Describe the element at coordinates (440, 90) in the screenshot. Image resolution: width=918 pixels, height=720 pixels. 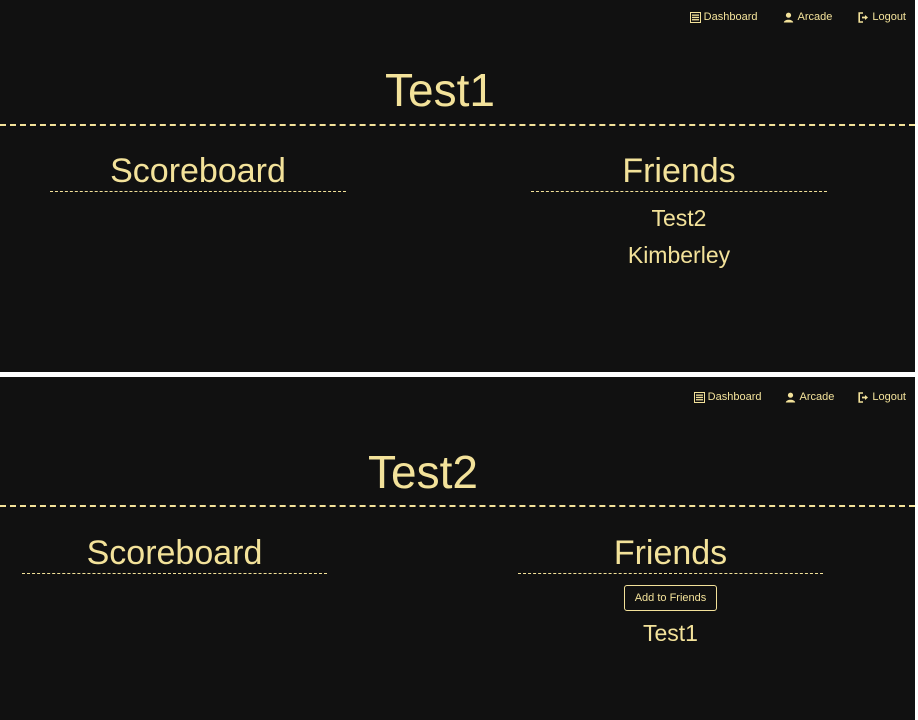
I see `profile-title: Test1` at that location.